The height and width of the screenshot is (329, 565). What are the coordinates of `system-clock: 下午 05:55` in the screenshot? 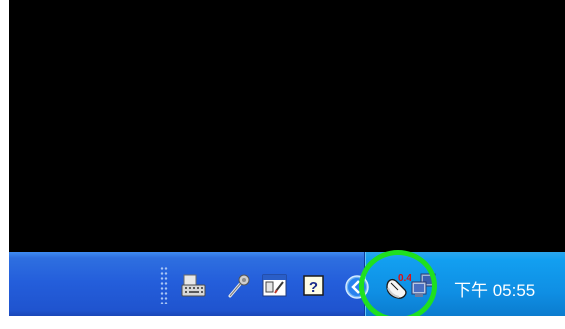 It's located at (494, 288).